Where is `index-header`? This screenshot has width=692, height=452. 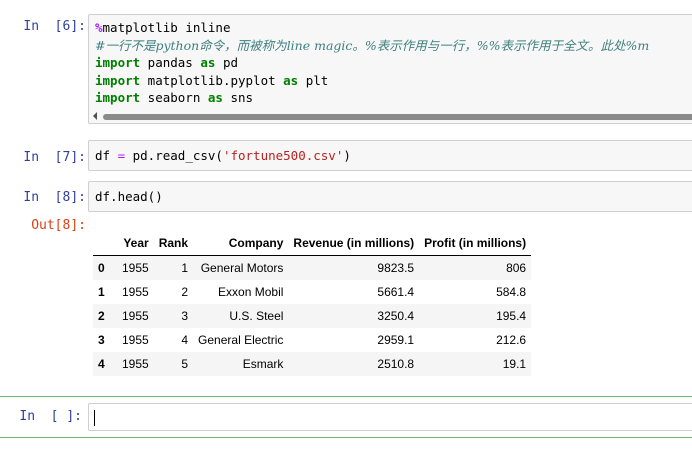 index-header is located at coordinates (105, 243).